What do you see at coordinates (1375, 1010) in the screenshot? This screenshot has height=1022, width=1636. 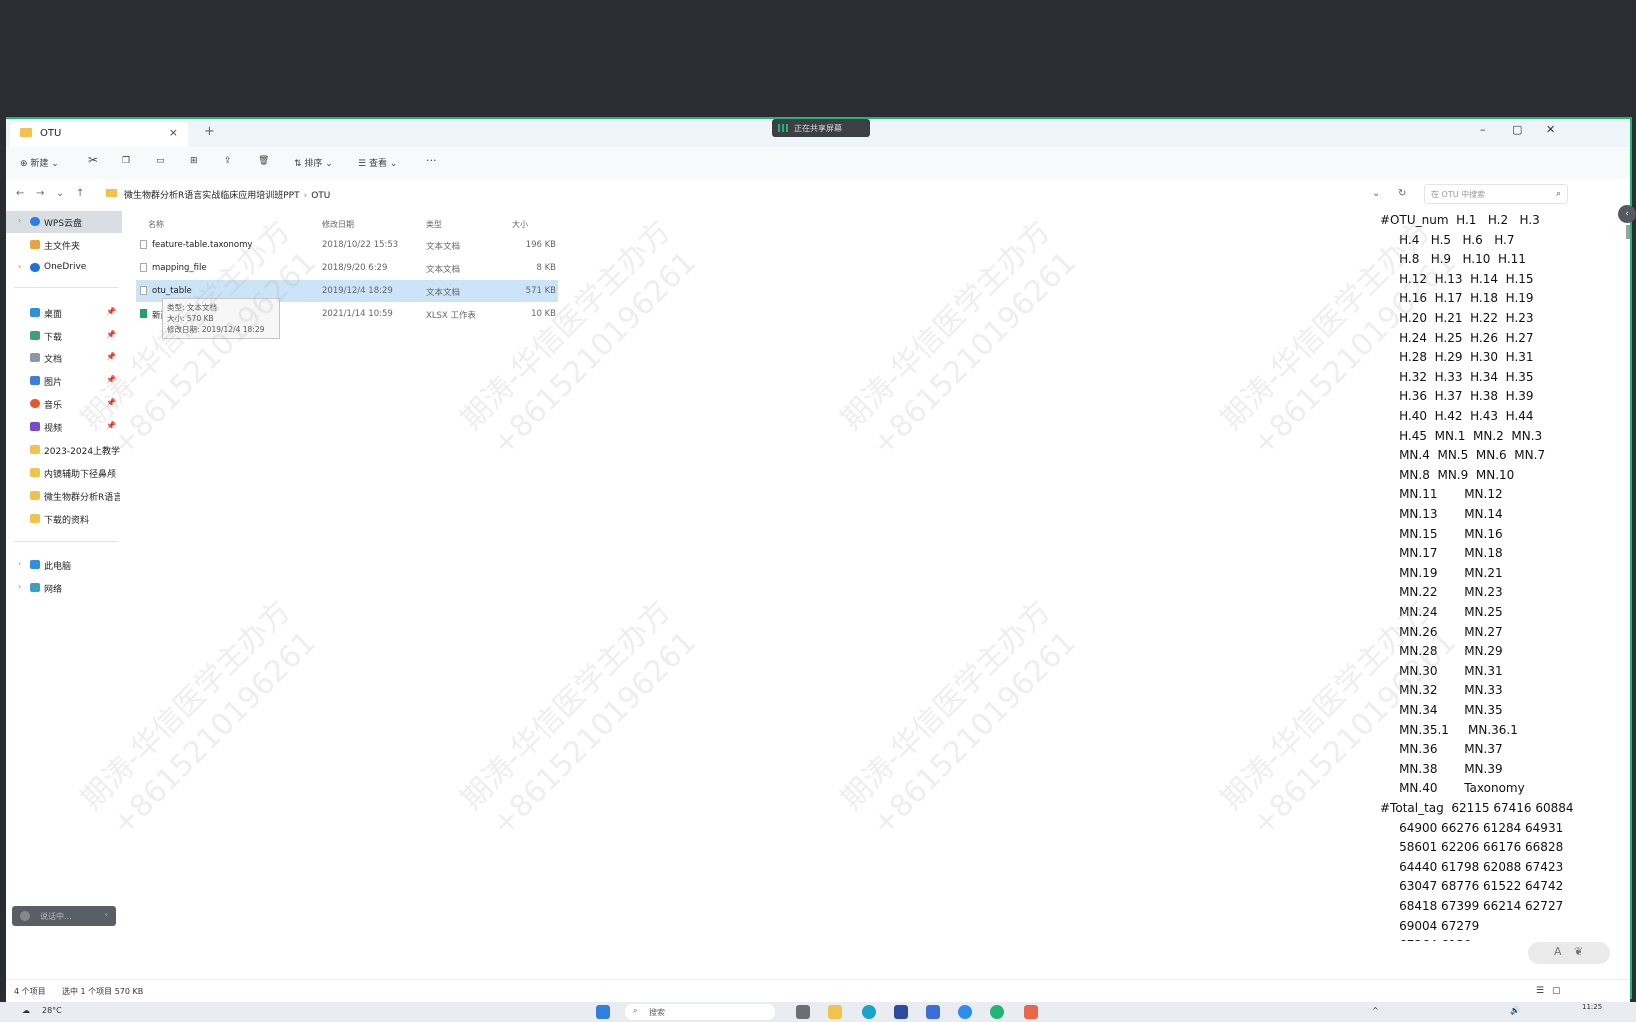 I see `tray-chevron-icon: ^` at bounding box center [1375, 1010].